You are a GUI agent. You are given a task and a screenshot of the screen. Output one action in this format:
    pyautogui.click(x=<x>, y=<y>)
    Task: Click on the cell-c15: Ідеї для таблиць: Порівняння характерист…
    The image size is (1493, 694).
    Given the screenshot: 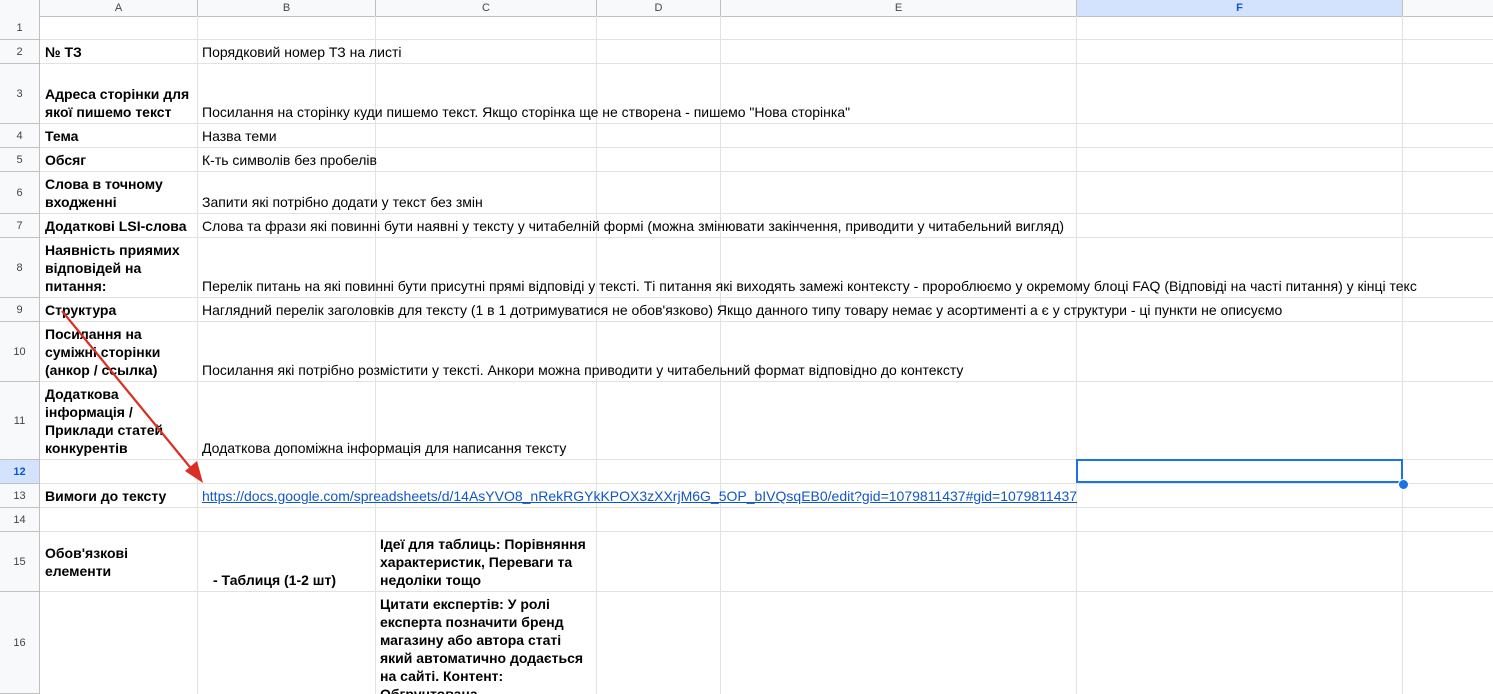 What is the action you would take?
    pyautogui.click(x=486, y=562)
    